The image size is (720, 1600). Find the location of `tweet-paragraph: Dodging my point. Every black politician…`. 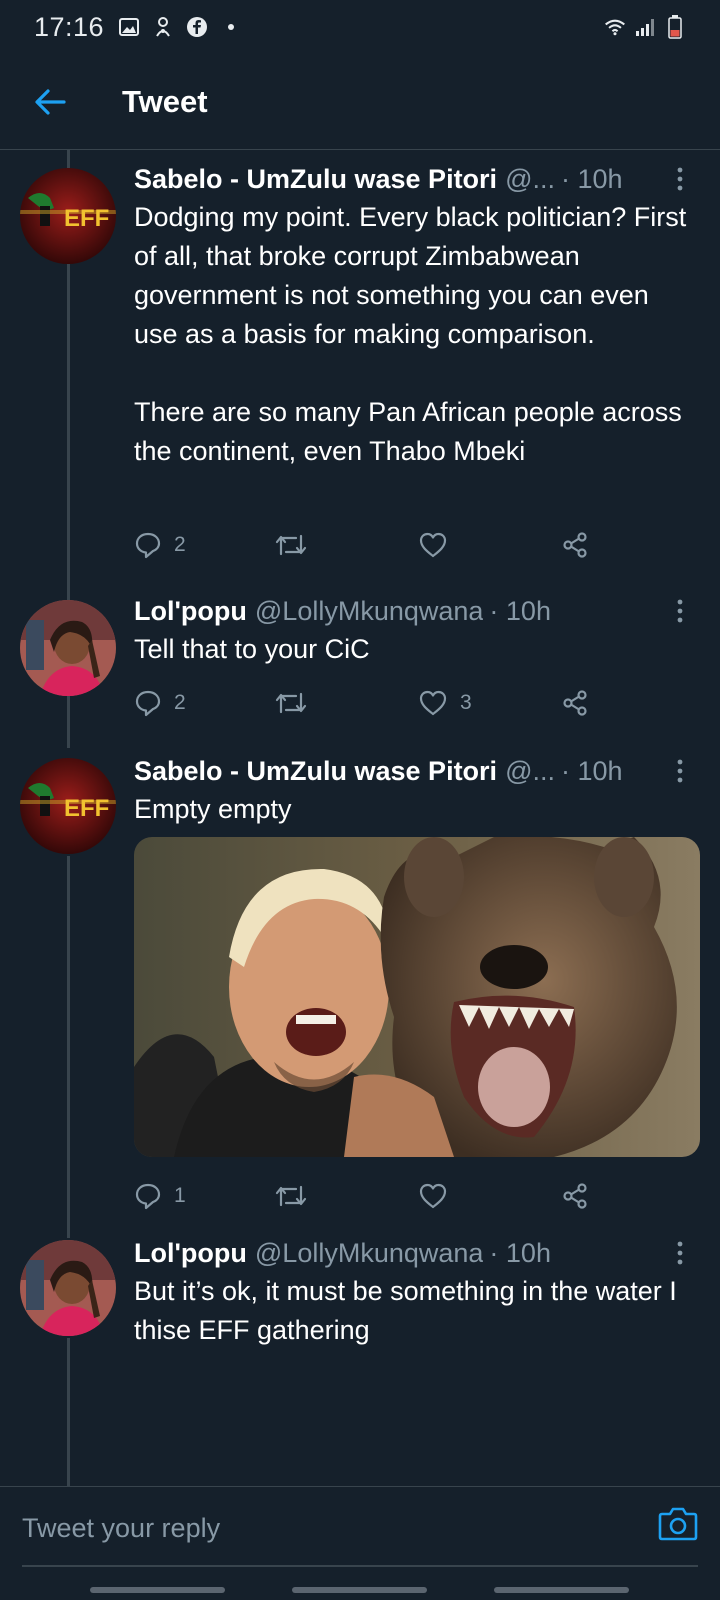

tweet-paragraph: Dodging my point. Every black politician… is located at coordinates (410, 275).